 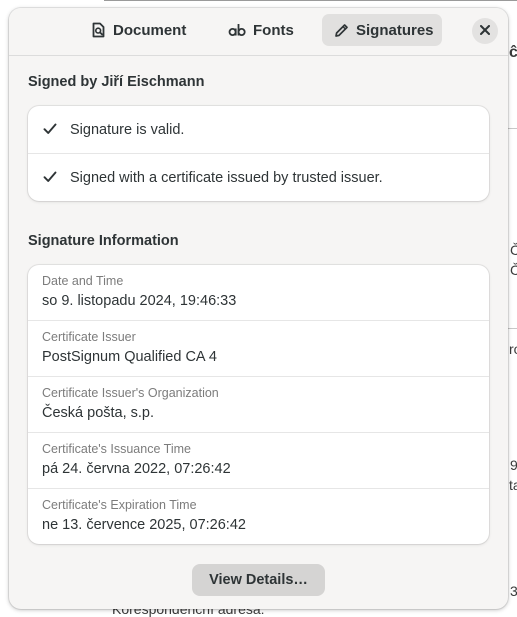 What do you see at coordinates (513, 52) in the screenshot?
I see `document-text: ĉ` at bounding box center [513, 52].